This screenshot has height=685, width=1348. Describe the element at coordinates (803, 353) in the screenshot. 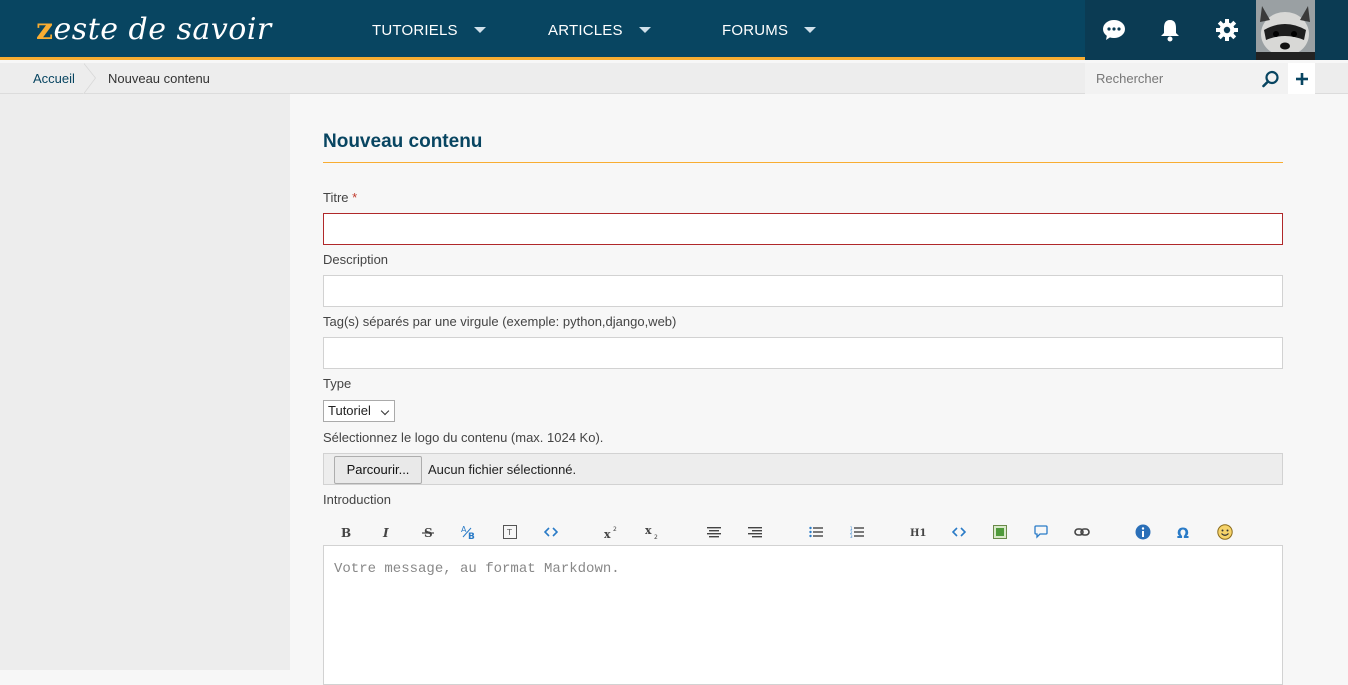

I see `tags-field` at that location.